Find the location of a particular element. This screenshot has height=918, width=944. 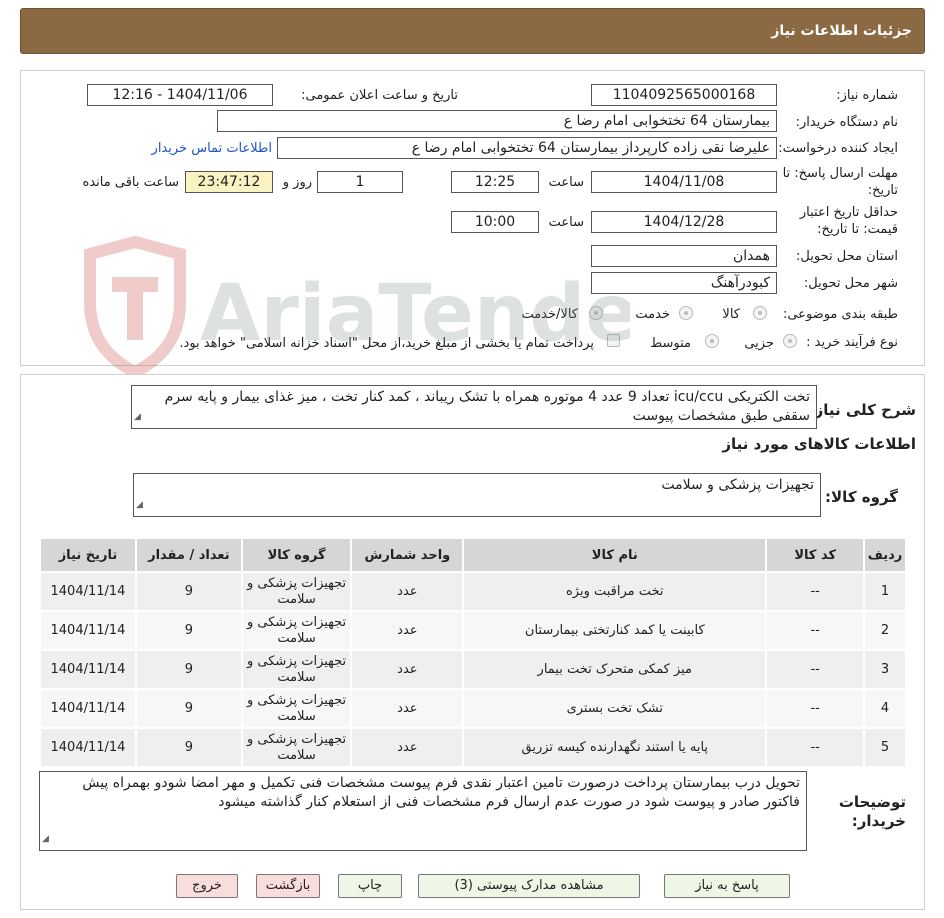

cell-item-name: تخت مراقبت ویژه is located at coordinates (615, 591).